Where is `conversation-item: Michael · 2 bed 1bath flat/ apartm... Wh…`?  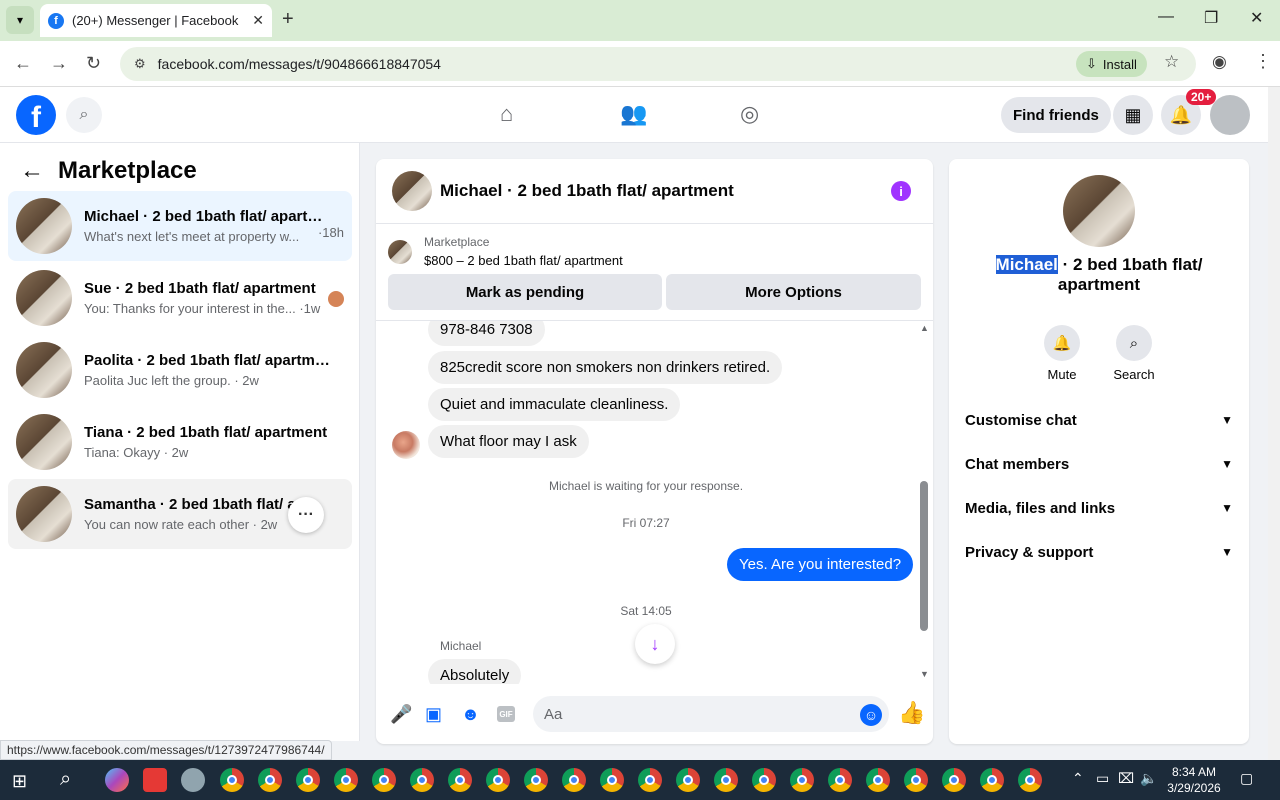
conversation-item: Michael · 2 bed 1bath flat/ apartm... Wh… is located at coordinates (180, 226).